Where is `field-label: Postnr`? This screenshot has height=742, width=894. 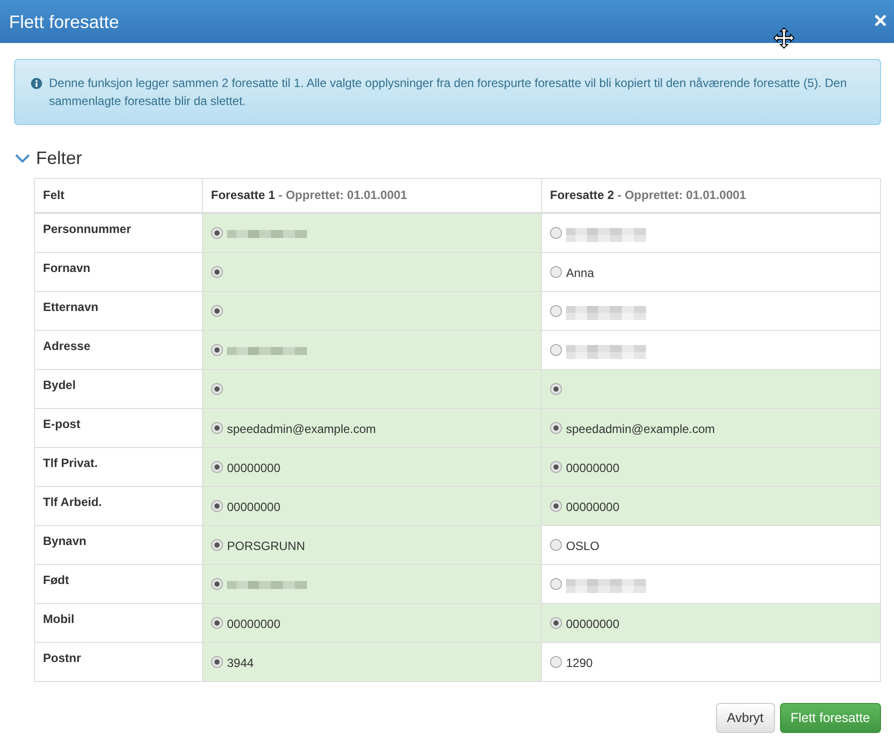
field-label: Postnr is located at coordinates (118, 662).